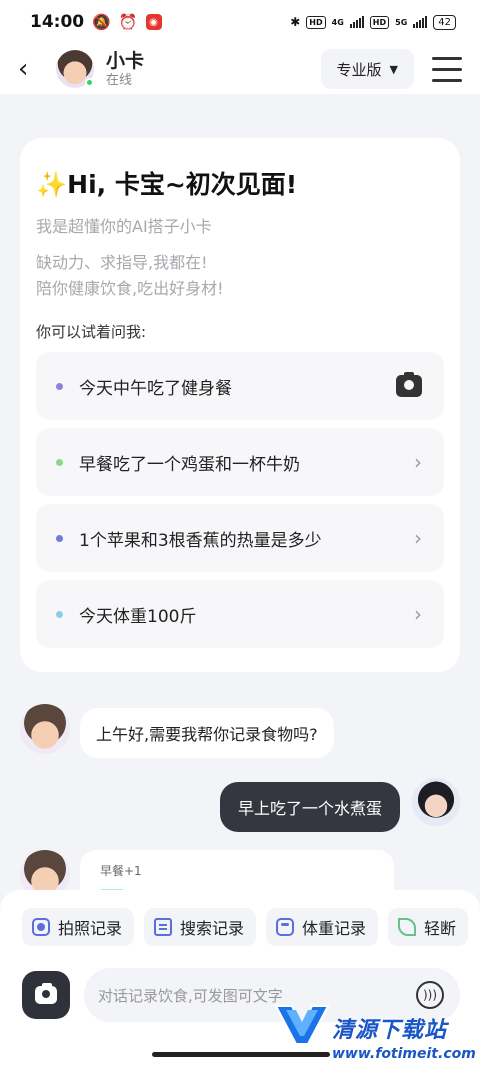 The width and height of the screenshot is (480, 1066). Describe the element at coordinates (407, 927) in the screenshot. I see `leaf-icon` at that location.